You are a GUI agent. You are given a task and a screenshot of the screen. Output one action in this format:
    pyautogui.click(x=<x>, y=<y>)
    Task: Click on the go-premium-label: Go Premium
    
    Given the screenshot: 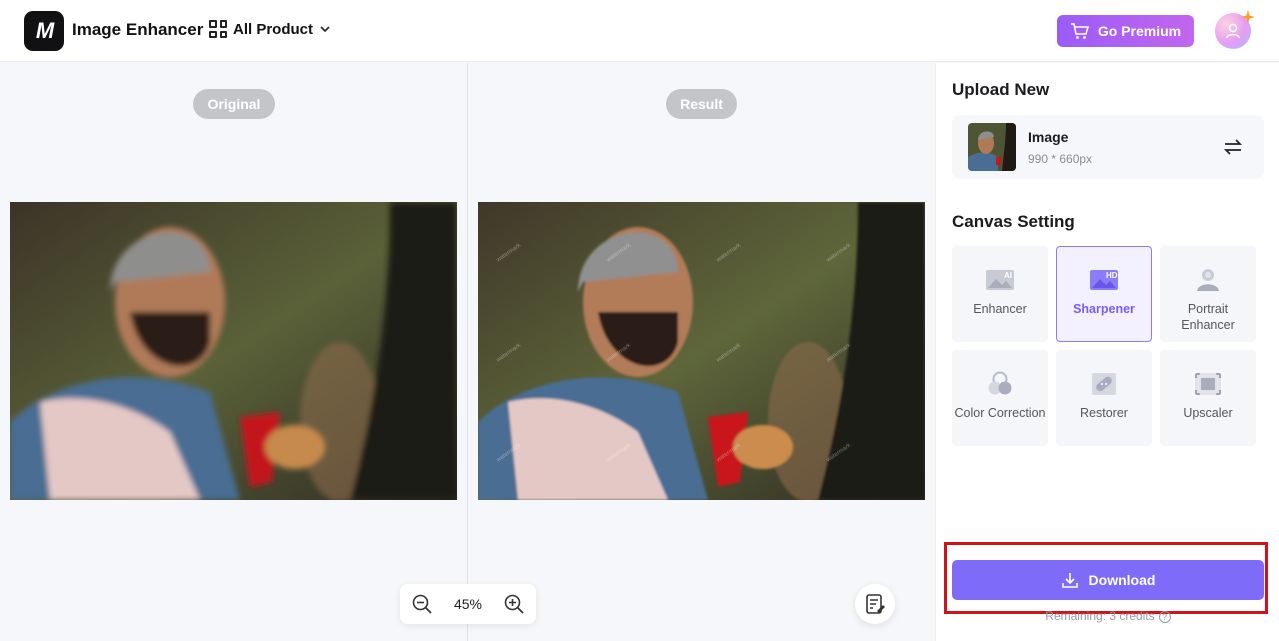 What is the action you would take?
    pyautogui.click(x=1139, y=31)
    